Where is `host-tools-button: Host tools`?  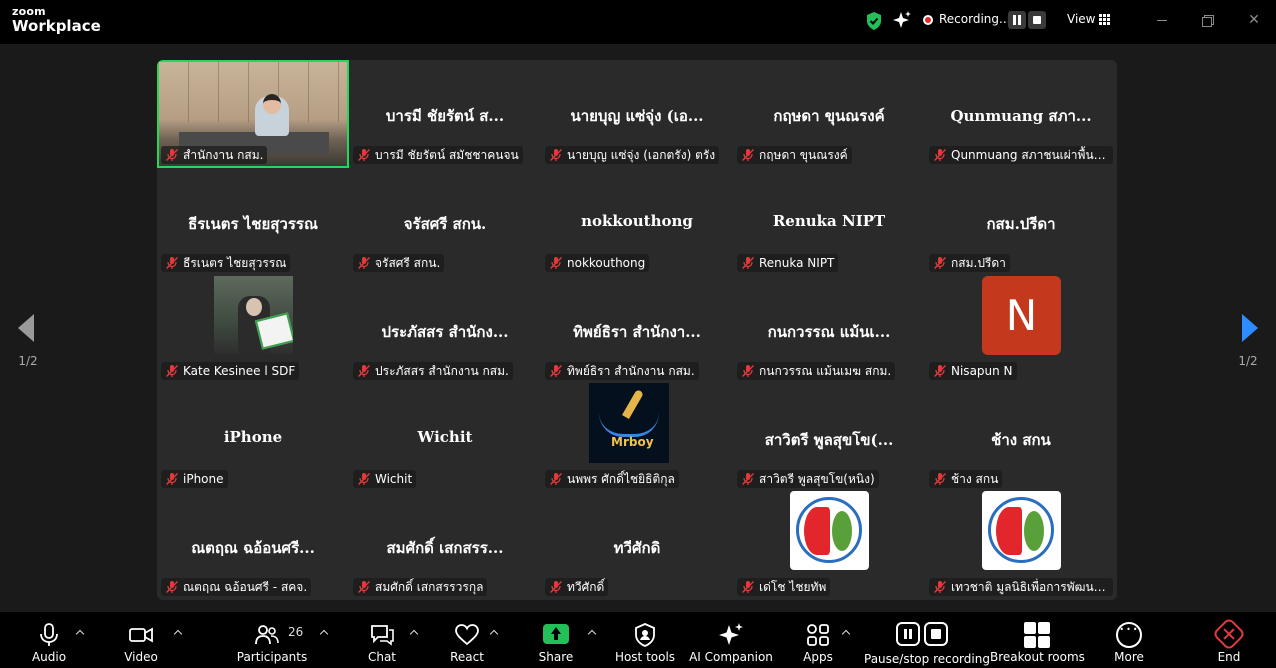 host-tools-button: Host tools is located at coordinates (645, 640).